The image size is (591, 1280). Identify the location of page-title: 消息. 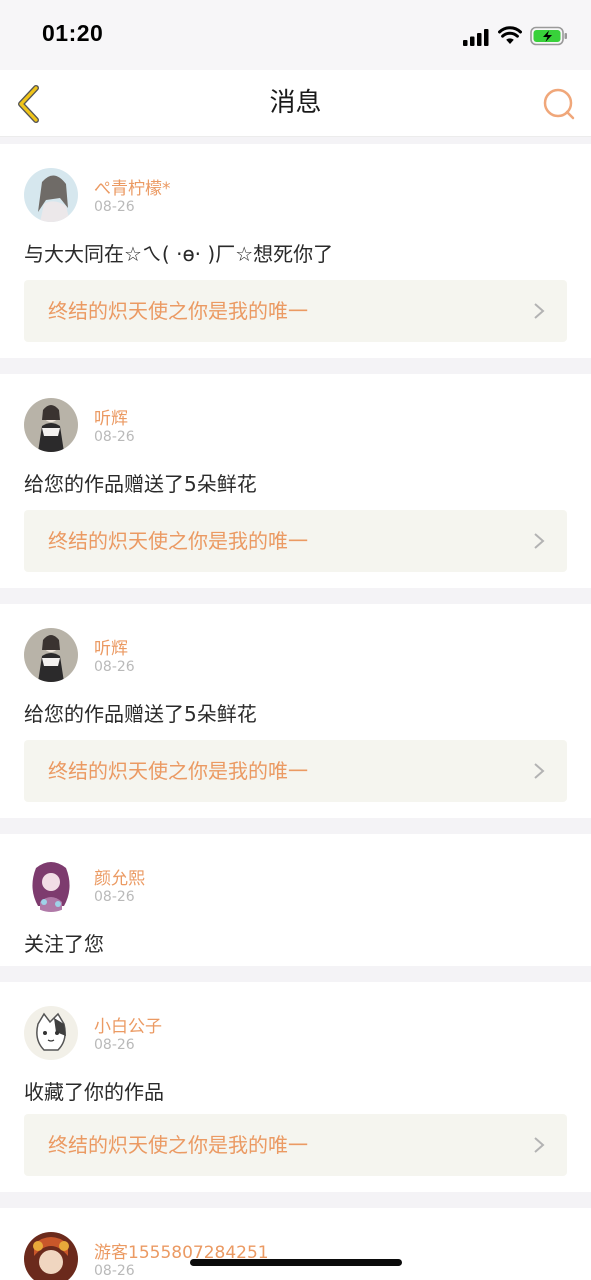
(295, 103).